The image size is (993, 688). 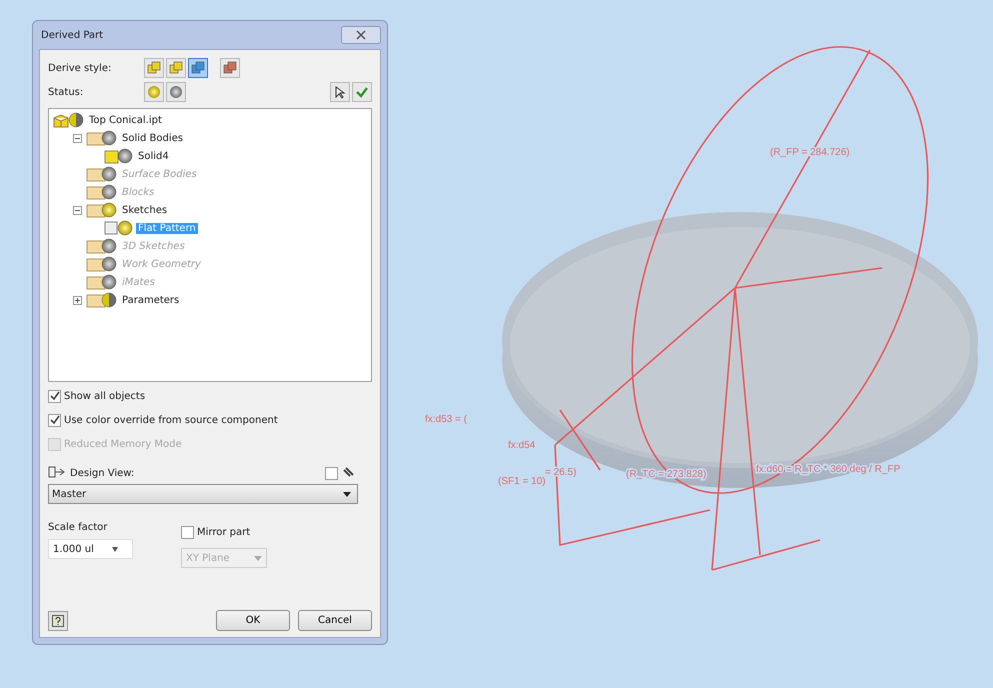 I want to click on help-icon, so click(x=58, y=620).